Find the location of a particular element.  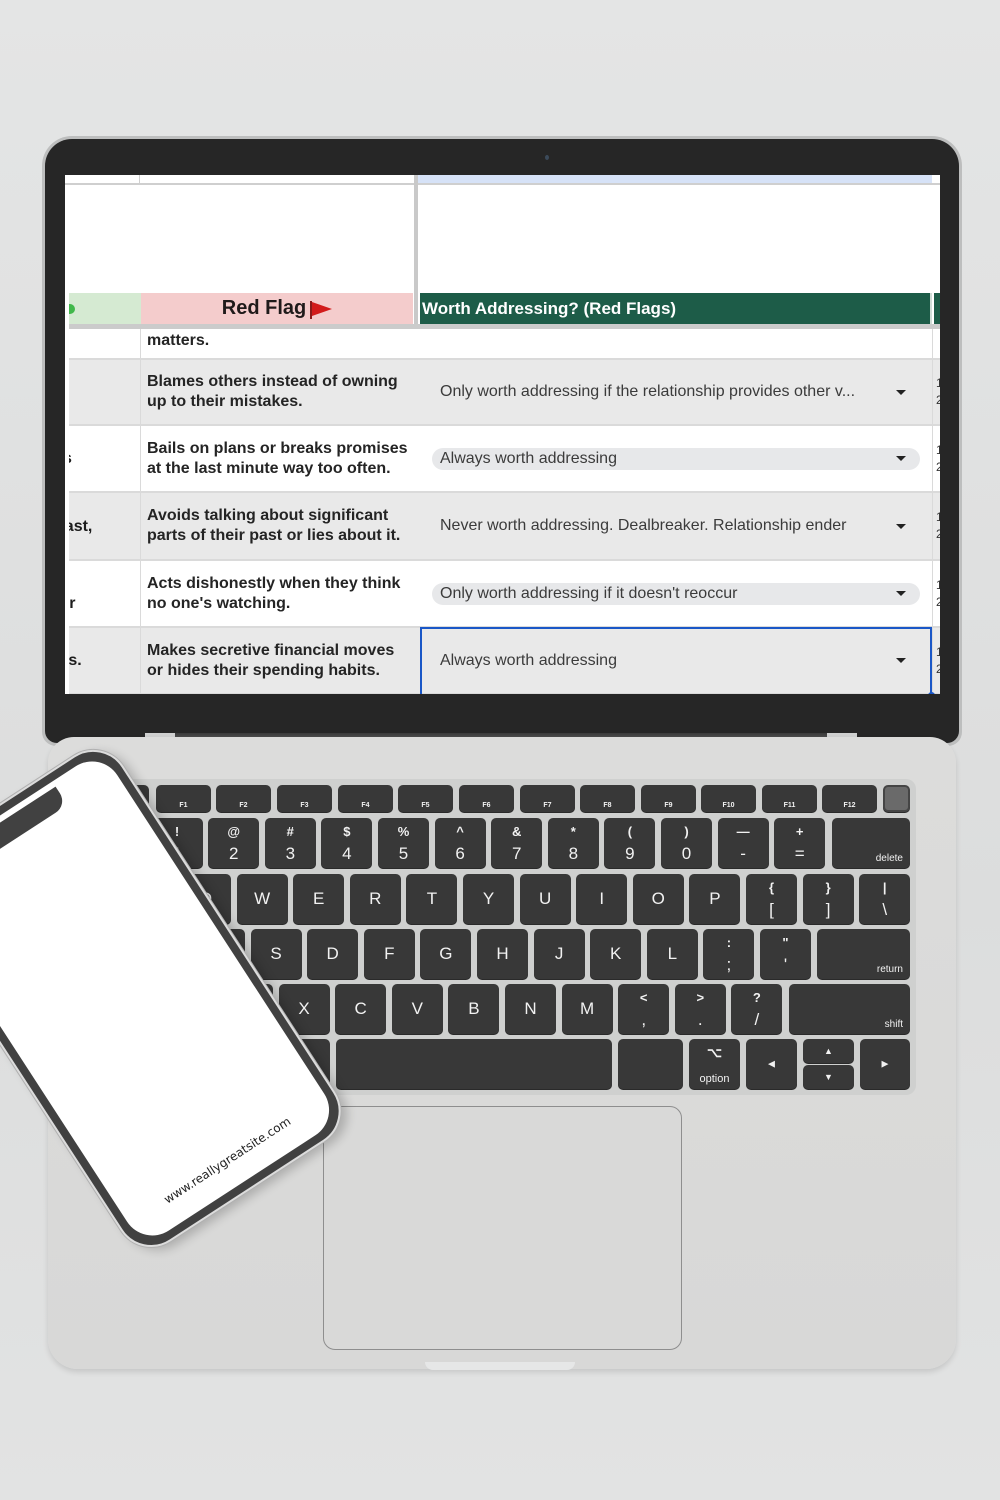

cell-col-a: s, ing or is located at coordinates (105, 593).